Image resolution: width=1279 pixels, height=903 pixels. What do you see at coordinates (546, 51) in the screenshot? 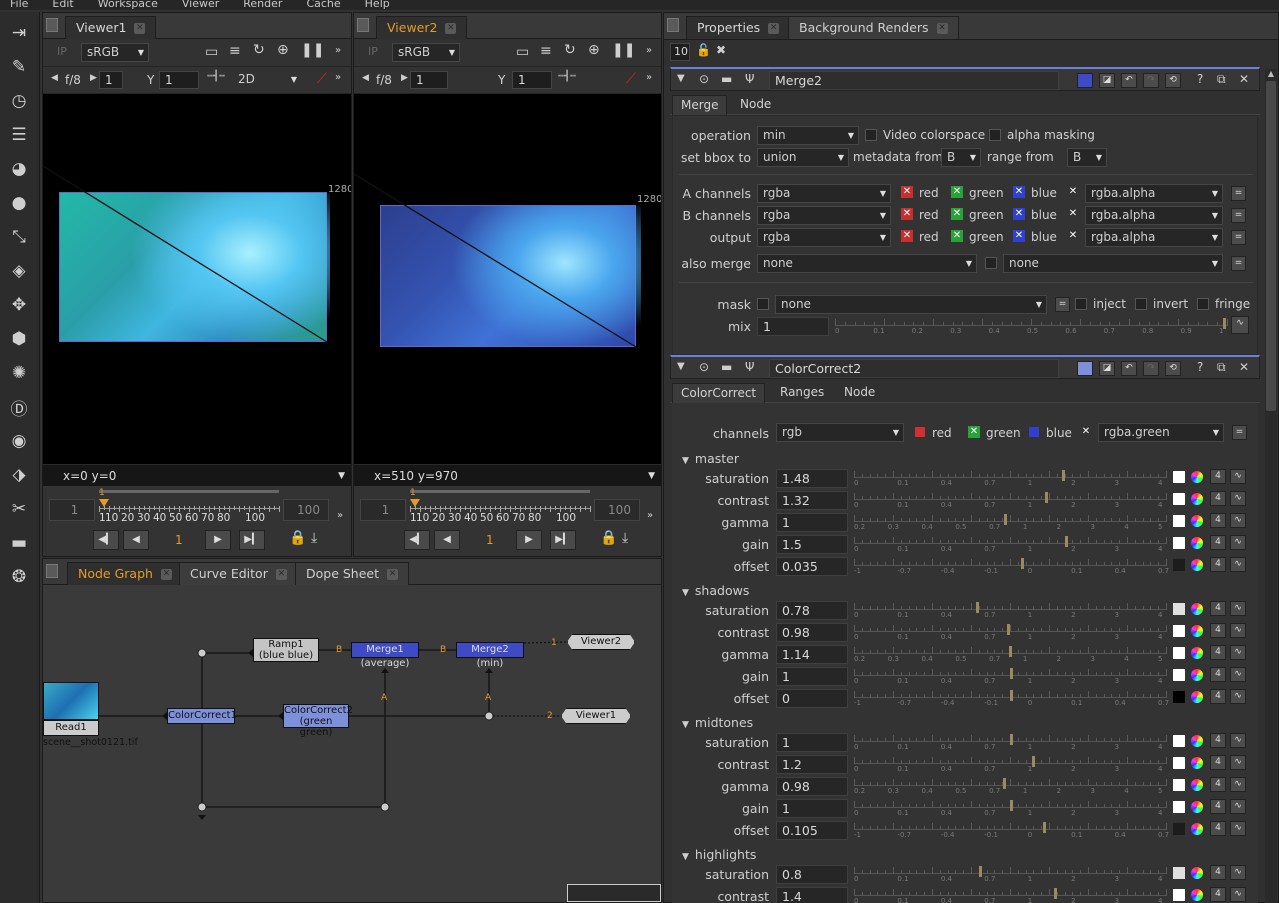
I see `list-icon: ≡` at bounding box center [546, 51].